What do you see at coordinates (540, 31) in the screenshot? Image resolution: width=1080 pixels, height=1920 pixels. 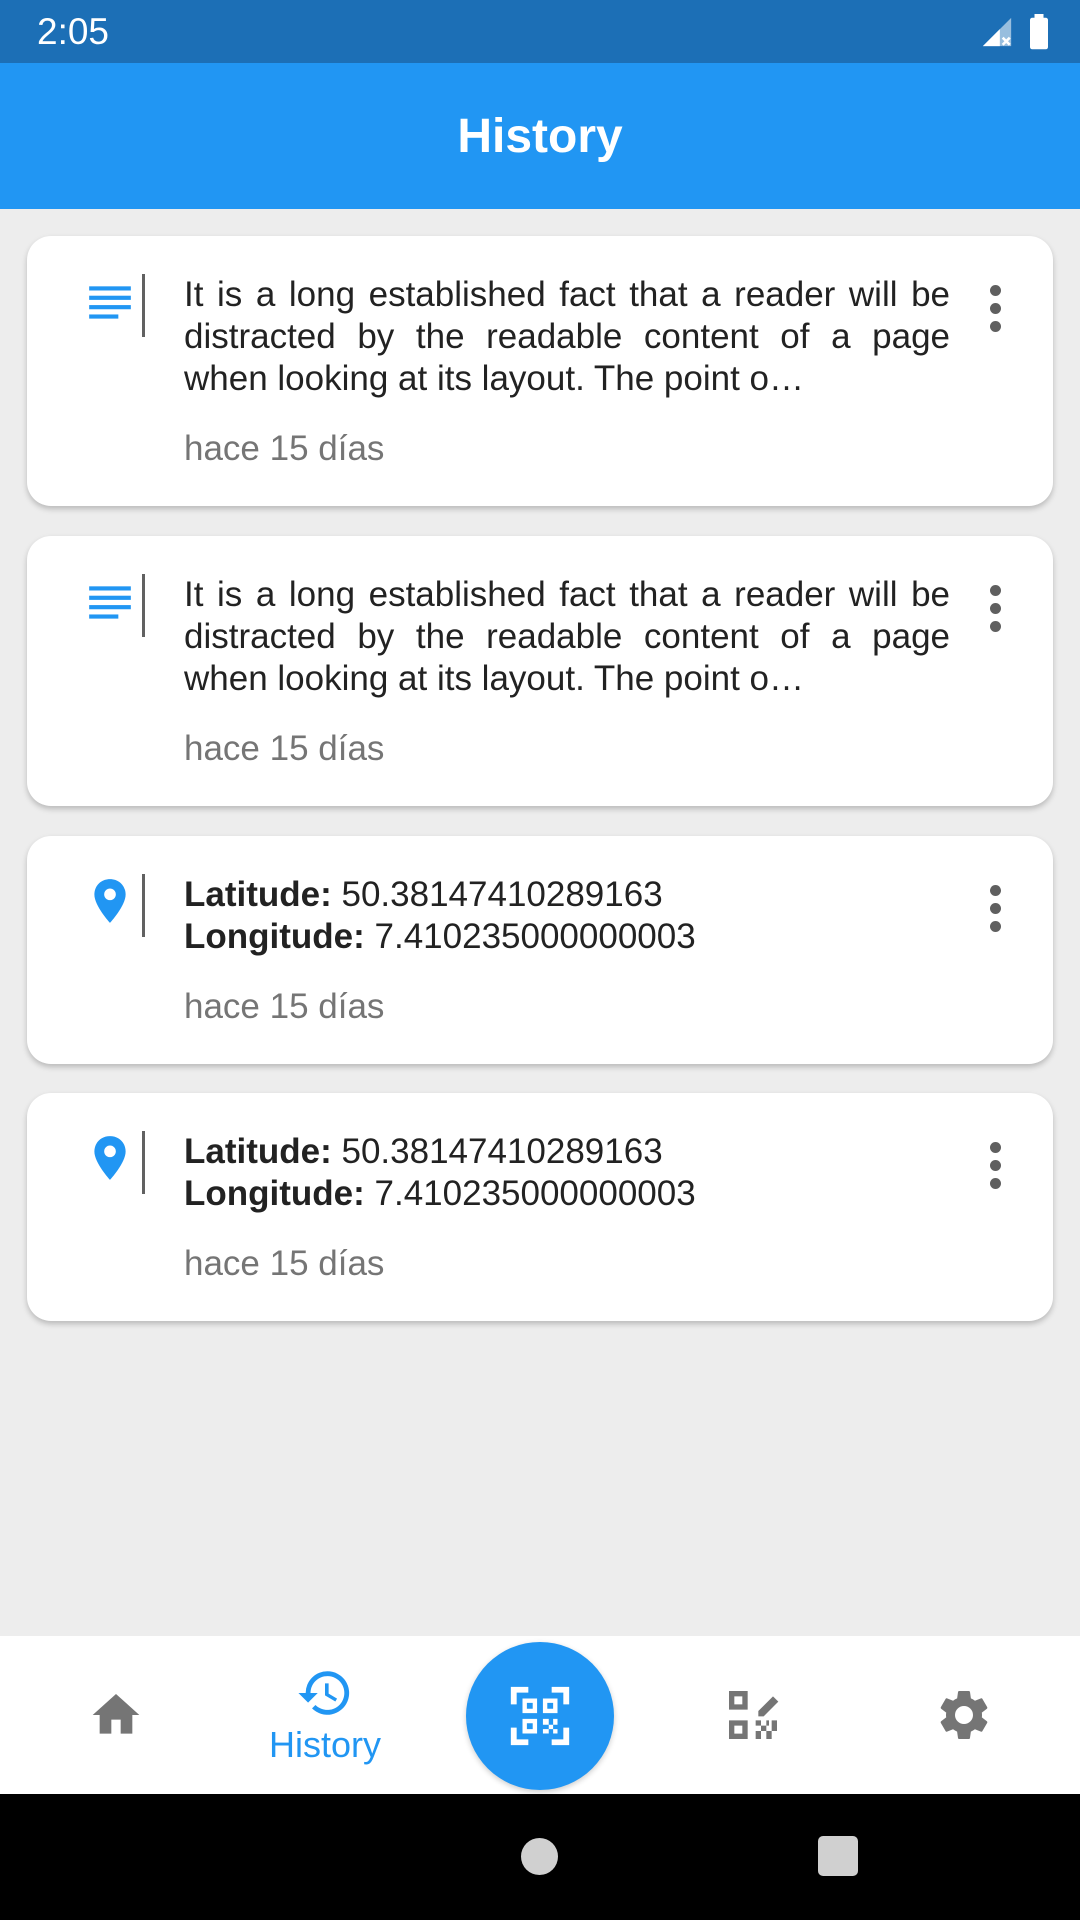 I see `status-bar: 2:05` at bounding box center [540, 31].